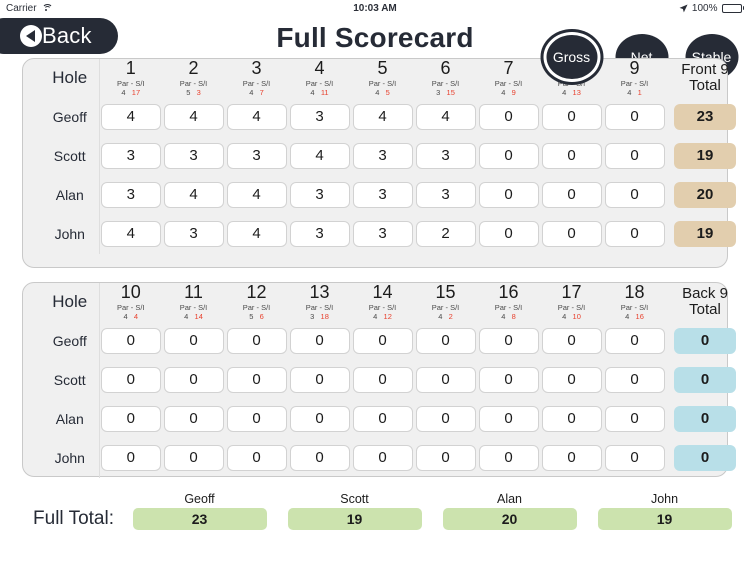  I want to click on status-bar-clock: 10:03 AM, so click(375, 8).